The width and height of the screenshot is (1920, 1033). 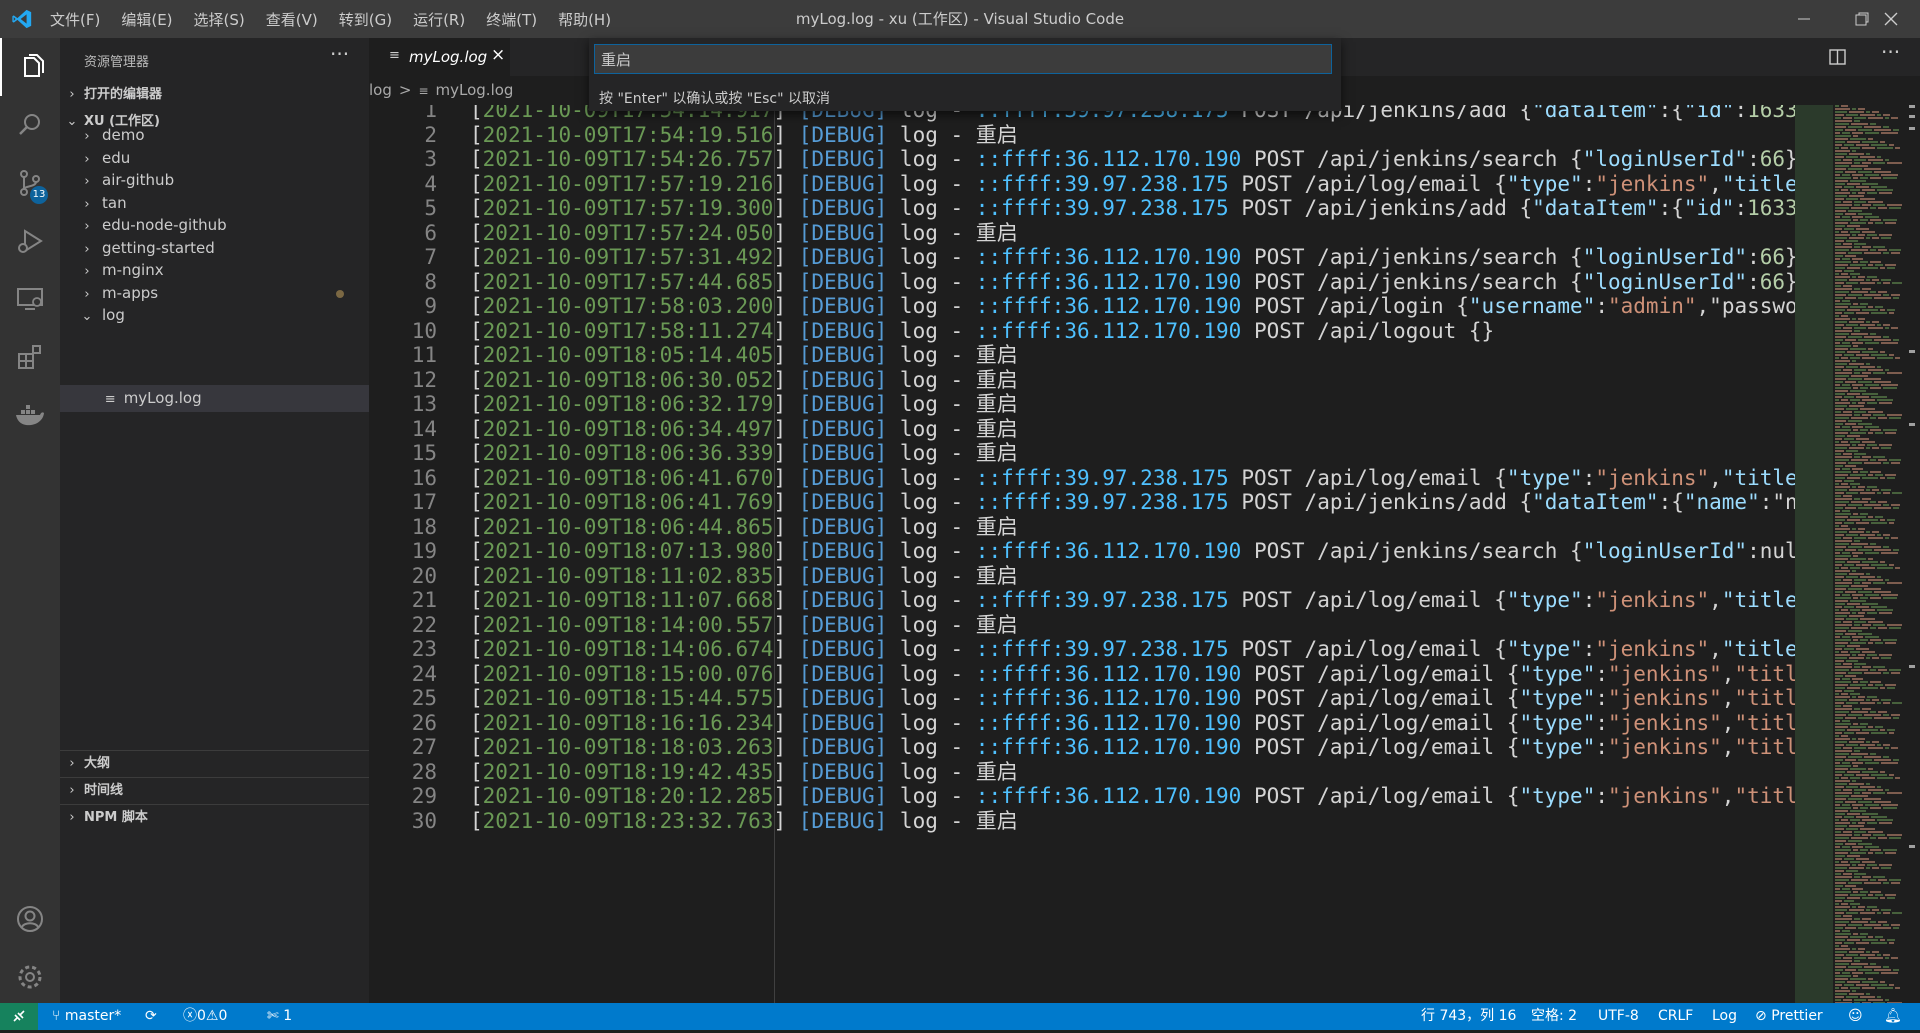 What do you see at coordinates (31, 67) in the screenshot?
I see `explorer-activity` at bounding box center [31, 67].